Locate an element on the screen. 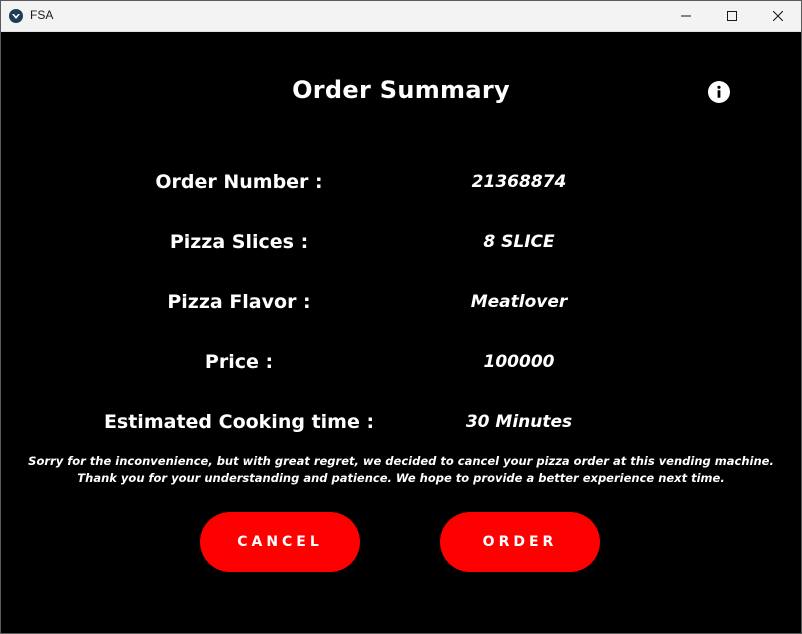  pizza-slices-label: Pizza Slices : is located at coordinates (239, 242).